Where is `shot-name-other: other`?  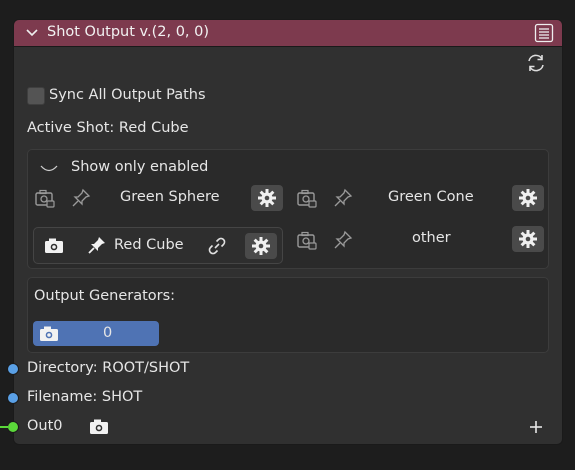 shot-name-other: other is located at coordinates (431, 238).